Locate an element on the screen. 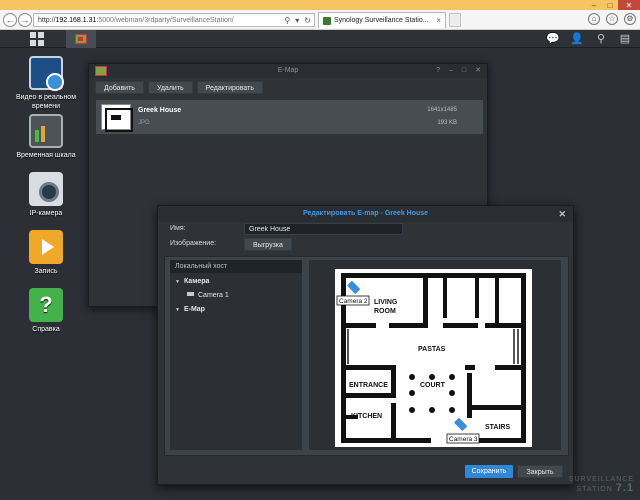  camera-3-label: Camera 3 is located at coordinates (463, 439).